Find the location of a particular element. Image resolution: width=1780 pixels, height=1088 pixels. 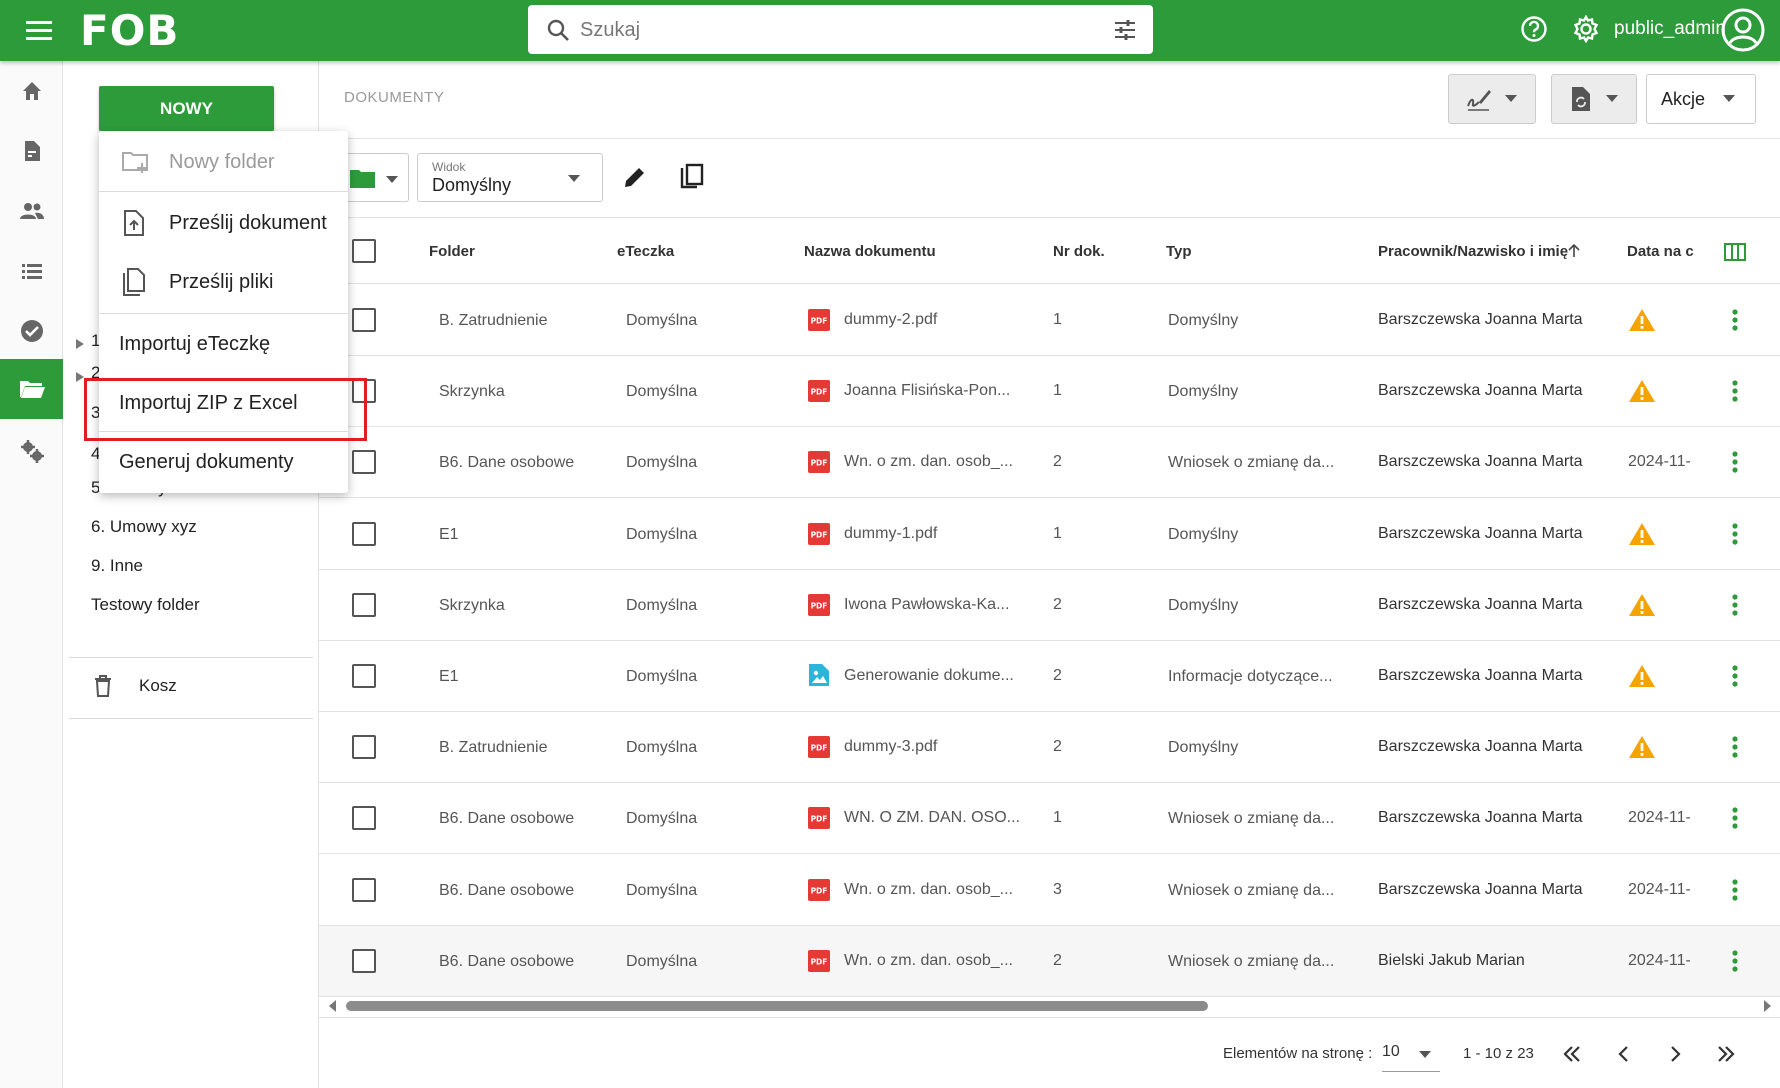

first-page-icon is located at coordinates (1572, 1054).